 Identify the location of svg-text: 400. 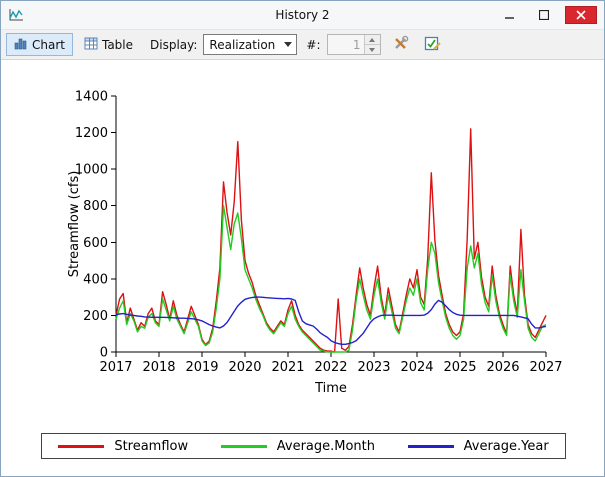
(95, 279).